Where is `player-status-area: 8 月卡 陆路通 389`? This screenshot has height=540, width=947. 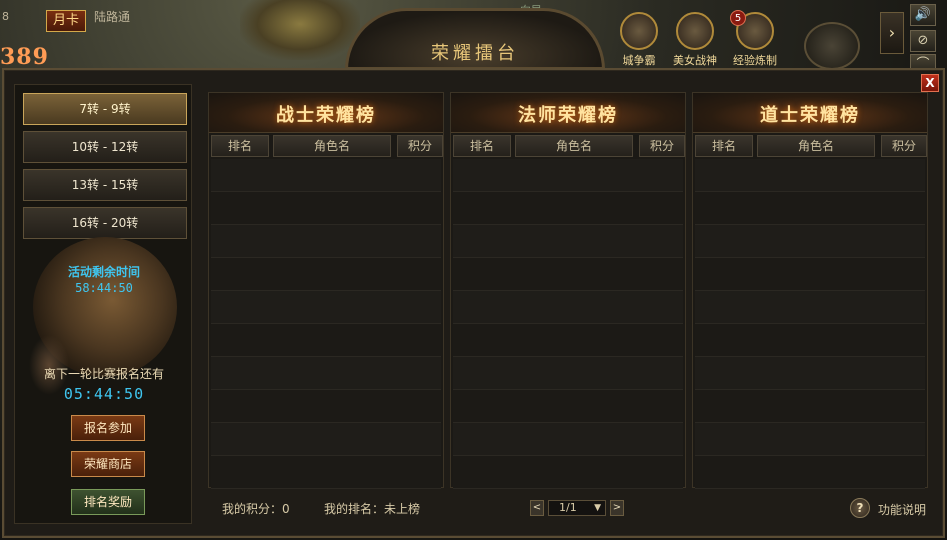 player-status-area: 8 月卡 陆路通 389 is located at coordinates (80, 35).